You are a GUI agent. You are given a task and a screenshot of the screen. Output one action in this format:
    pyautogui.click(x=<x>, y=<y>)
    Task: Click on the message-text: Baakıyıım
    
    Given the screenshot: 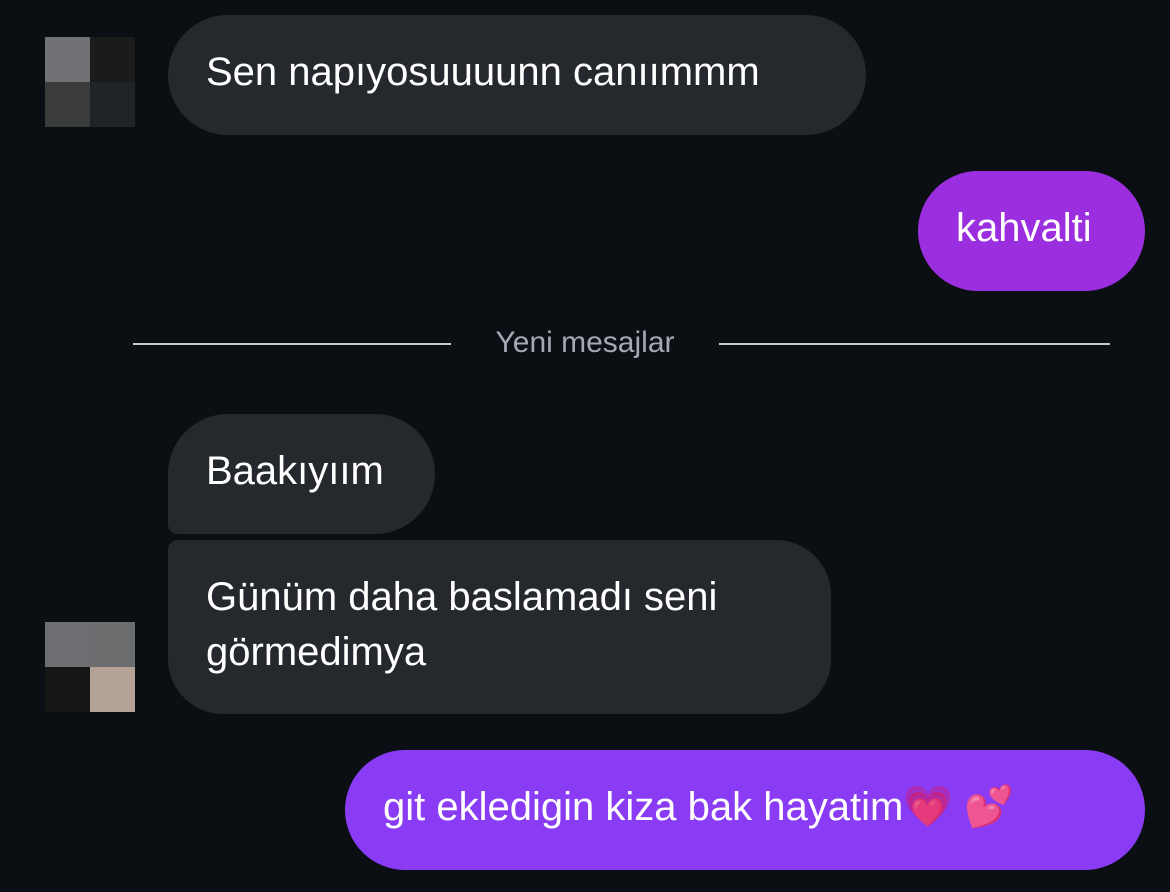 What is the action you would take?
    pyautogui.click(x=295, y=471)
    